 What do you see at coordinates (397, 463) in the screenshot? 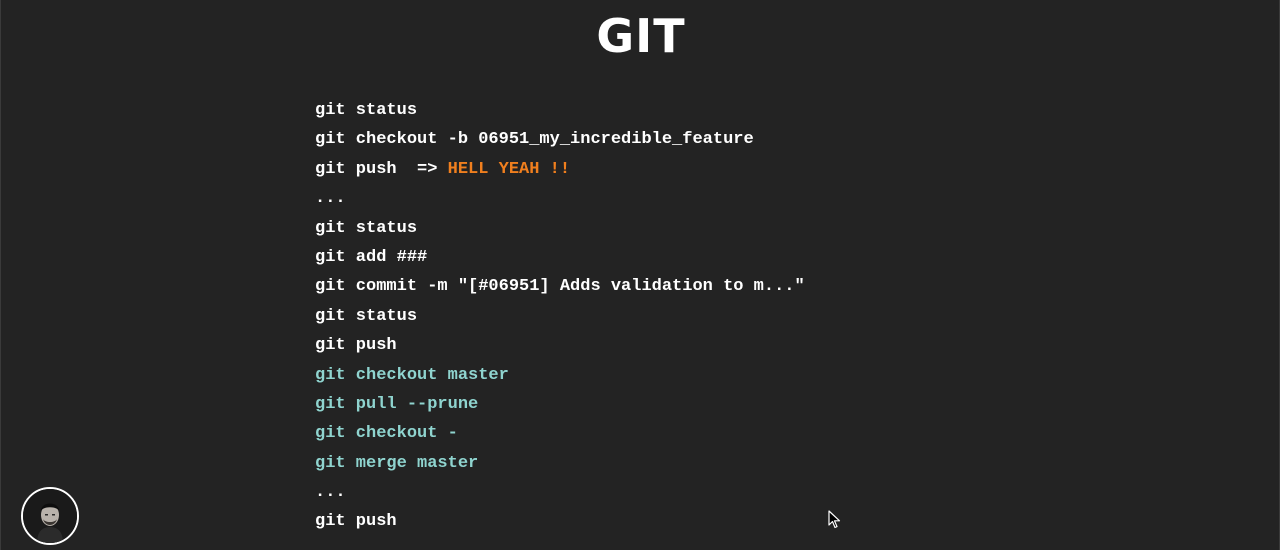
I see `code-line: git merge master` at bounding box center [397, 463].